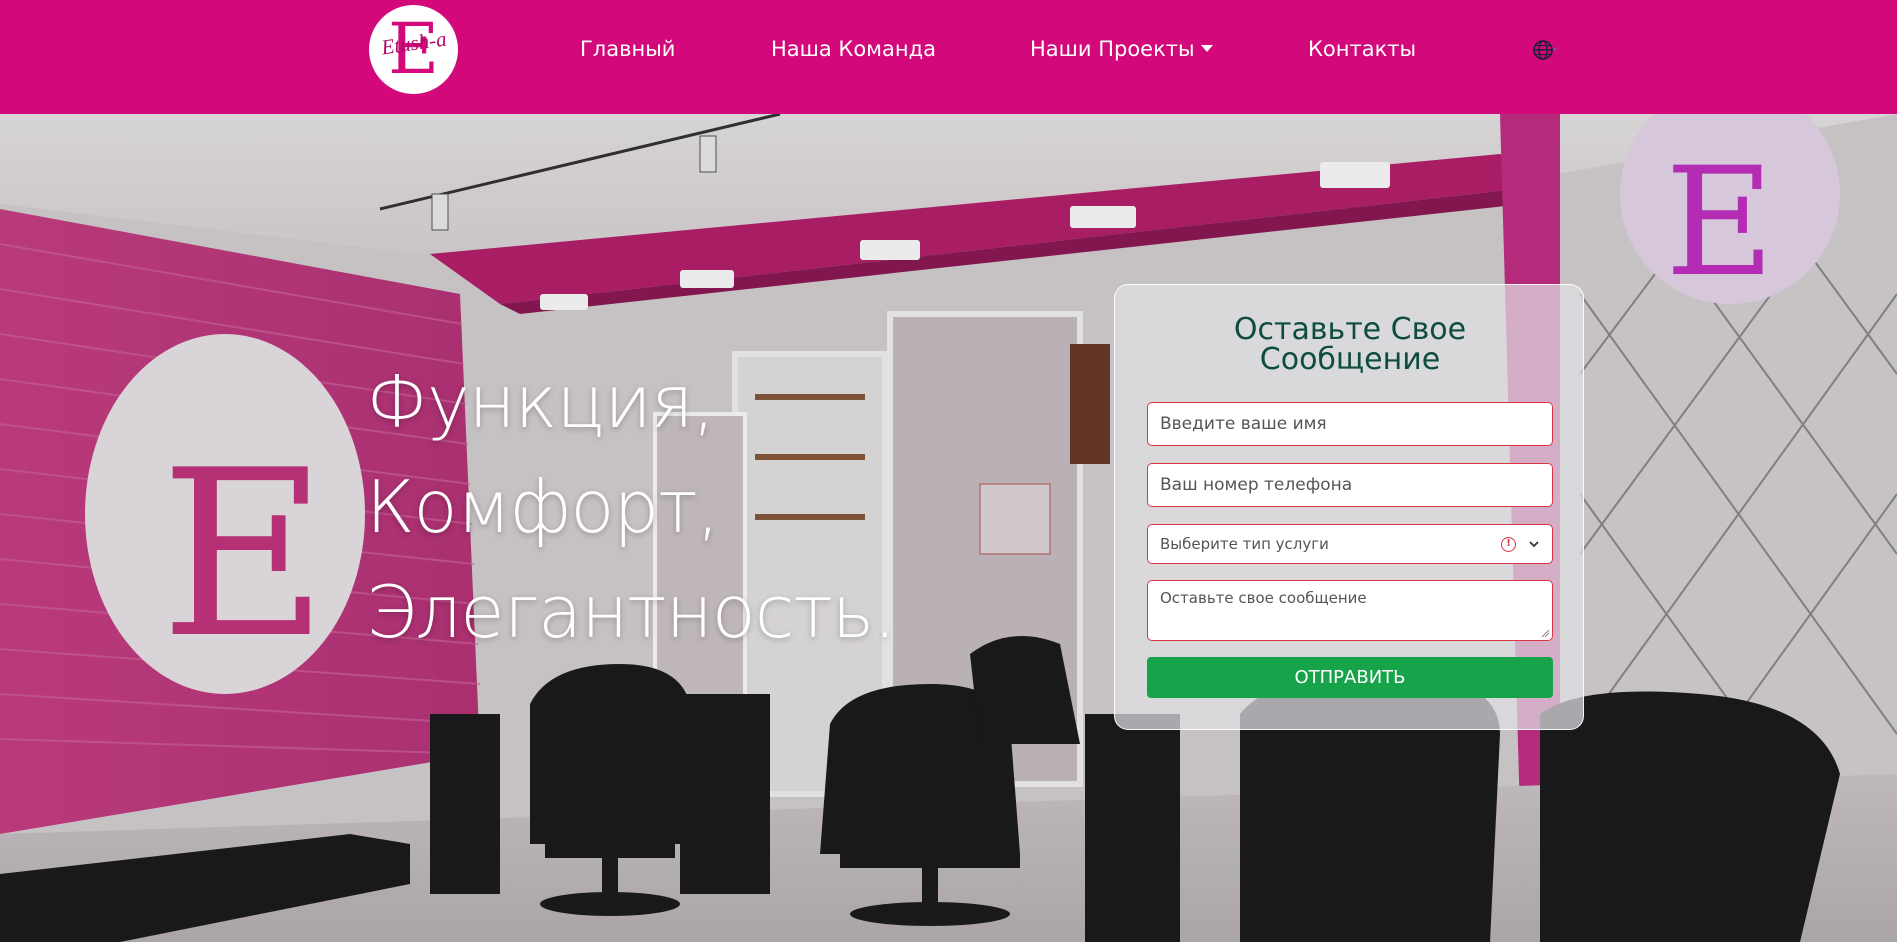 Image resolution: width=1897 pixels, height=942 pixels. I want to click on hero-headline: Функция, Комфорт, Элегантность., so click(716, 507).